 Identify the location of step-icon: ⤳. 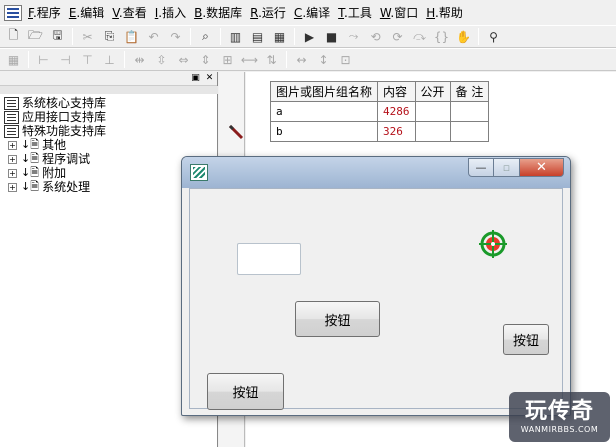
(353, 36).